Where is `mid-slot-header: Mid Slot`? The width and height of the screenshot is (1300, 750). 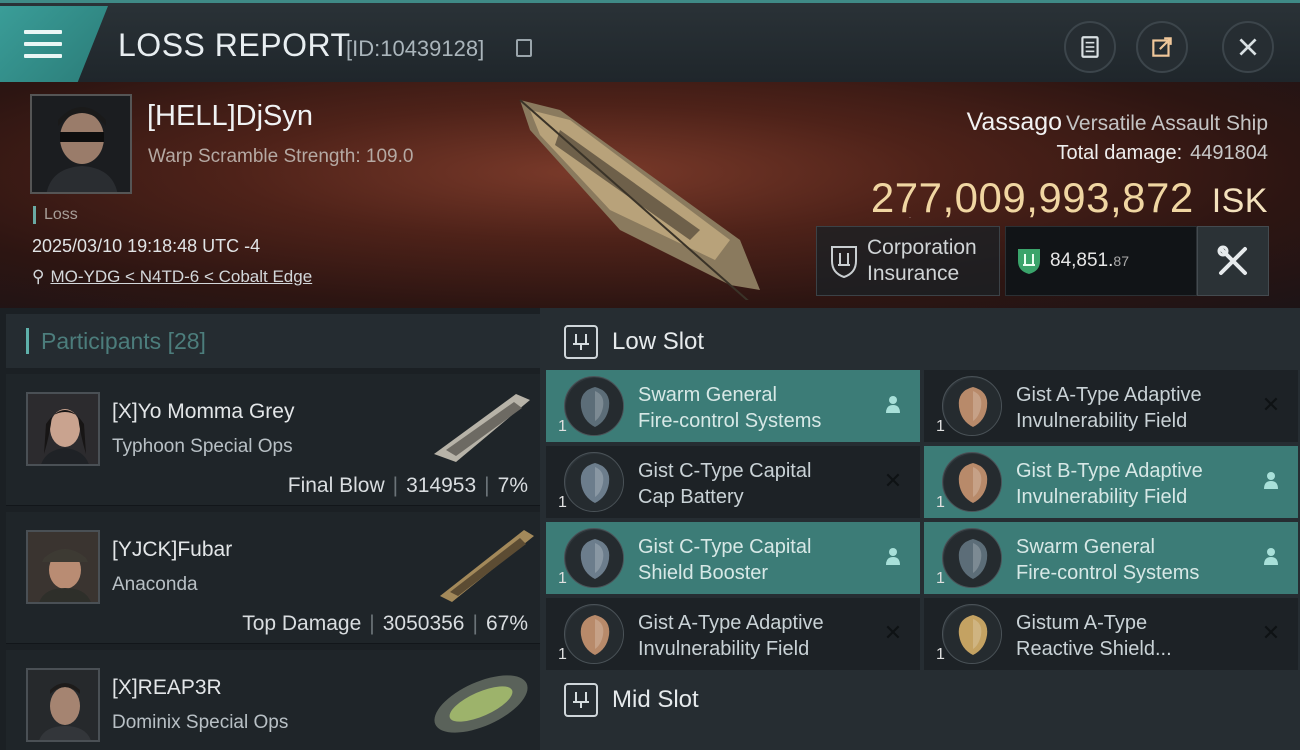
mid-slot-header: Mid Slot is located at coordinates (923, 700).